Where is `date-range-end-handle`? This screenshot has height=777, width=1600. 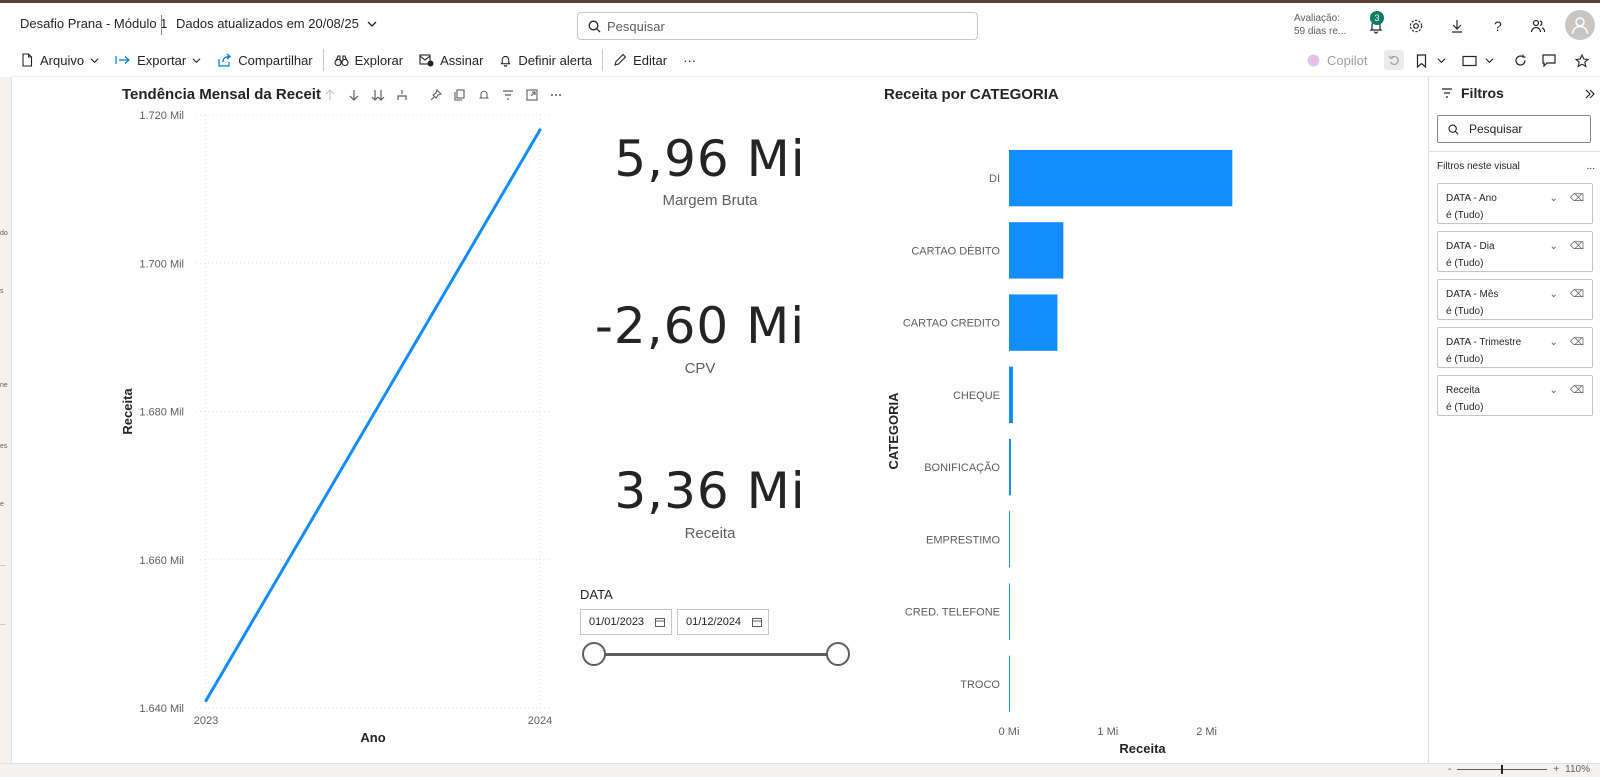
date-range-end-handle is located at coordinates (838, 654).